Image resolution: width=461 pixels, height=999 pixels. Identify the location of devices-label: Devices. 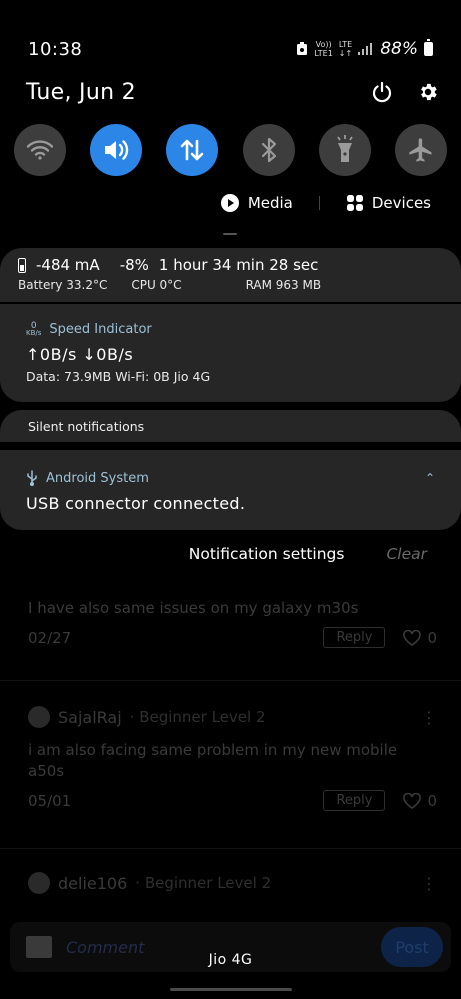
(401, 203).